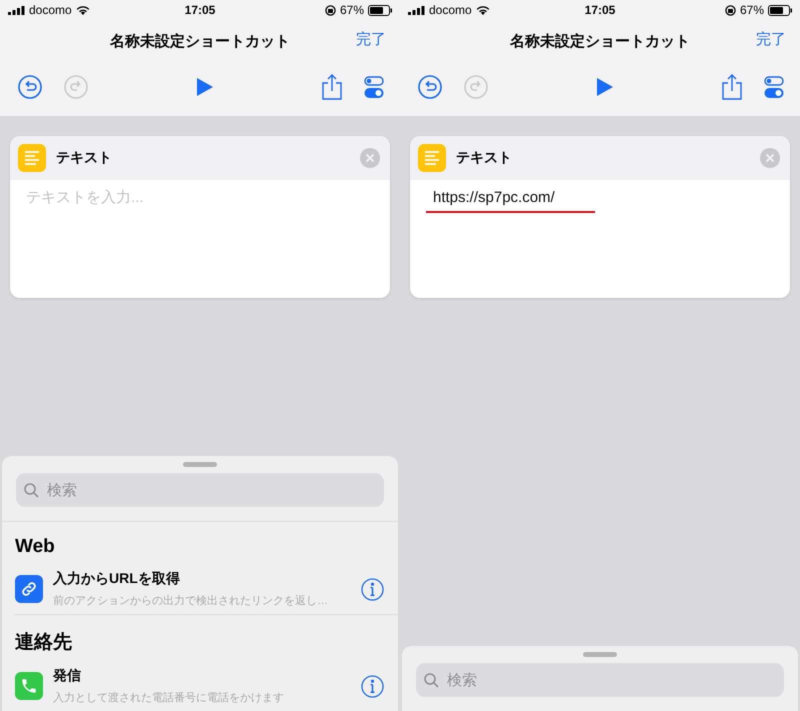 The image size is (800, 711). What do you see at coordinates (35, 547) in the screenshot?
I see `section-heading: Web` at bounding box center [35, 547].